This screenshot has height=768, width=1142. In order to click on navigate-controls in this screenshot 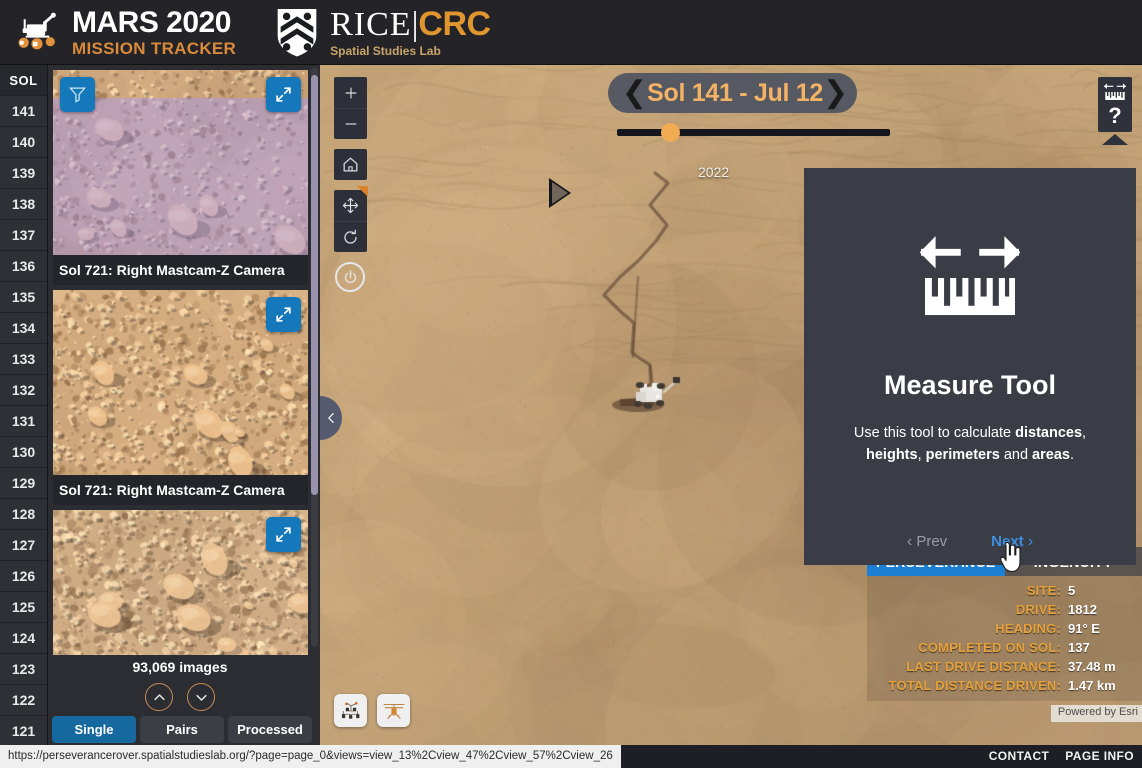, I will do `click(351, 219)`.